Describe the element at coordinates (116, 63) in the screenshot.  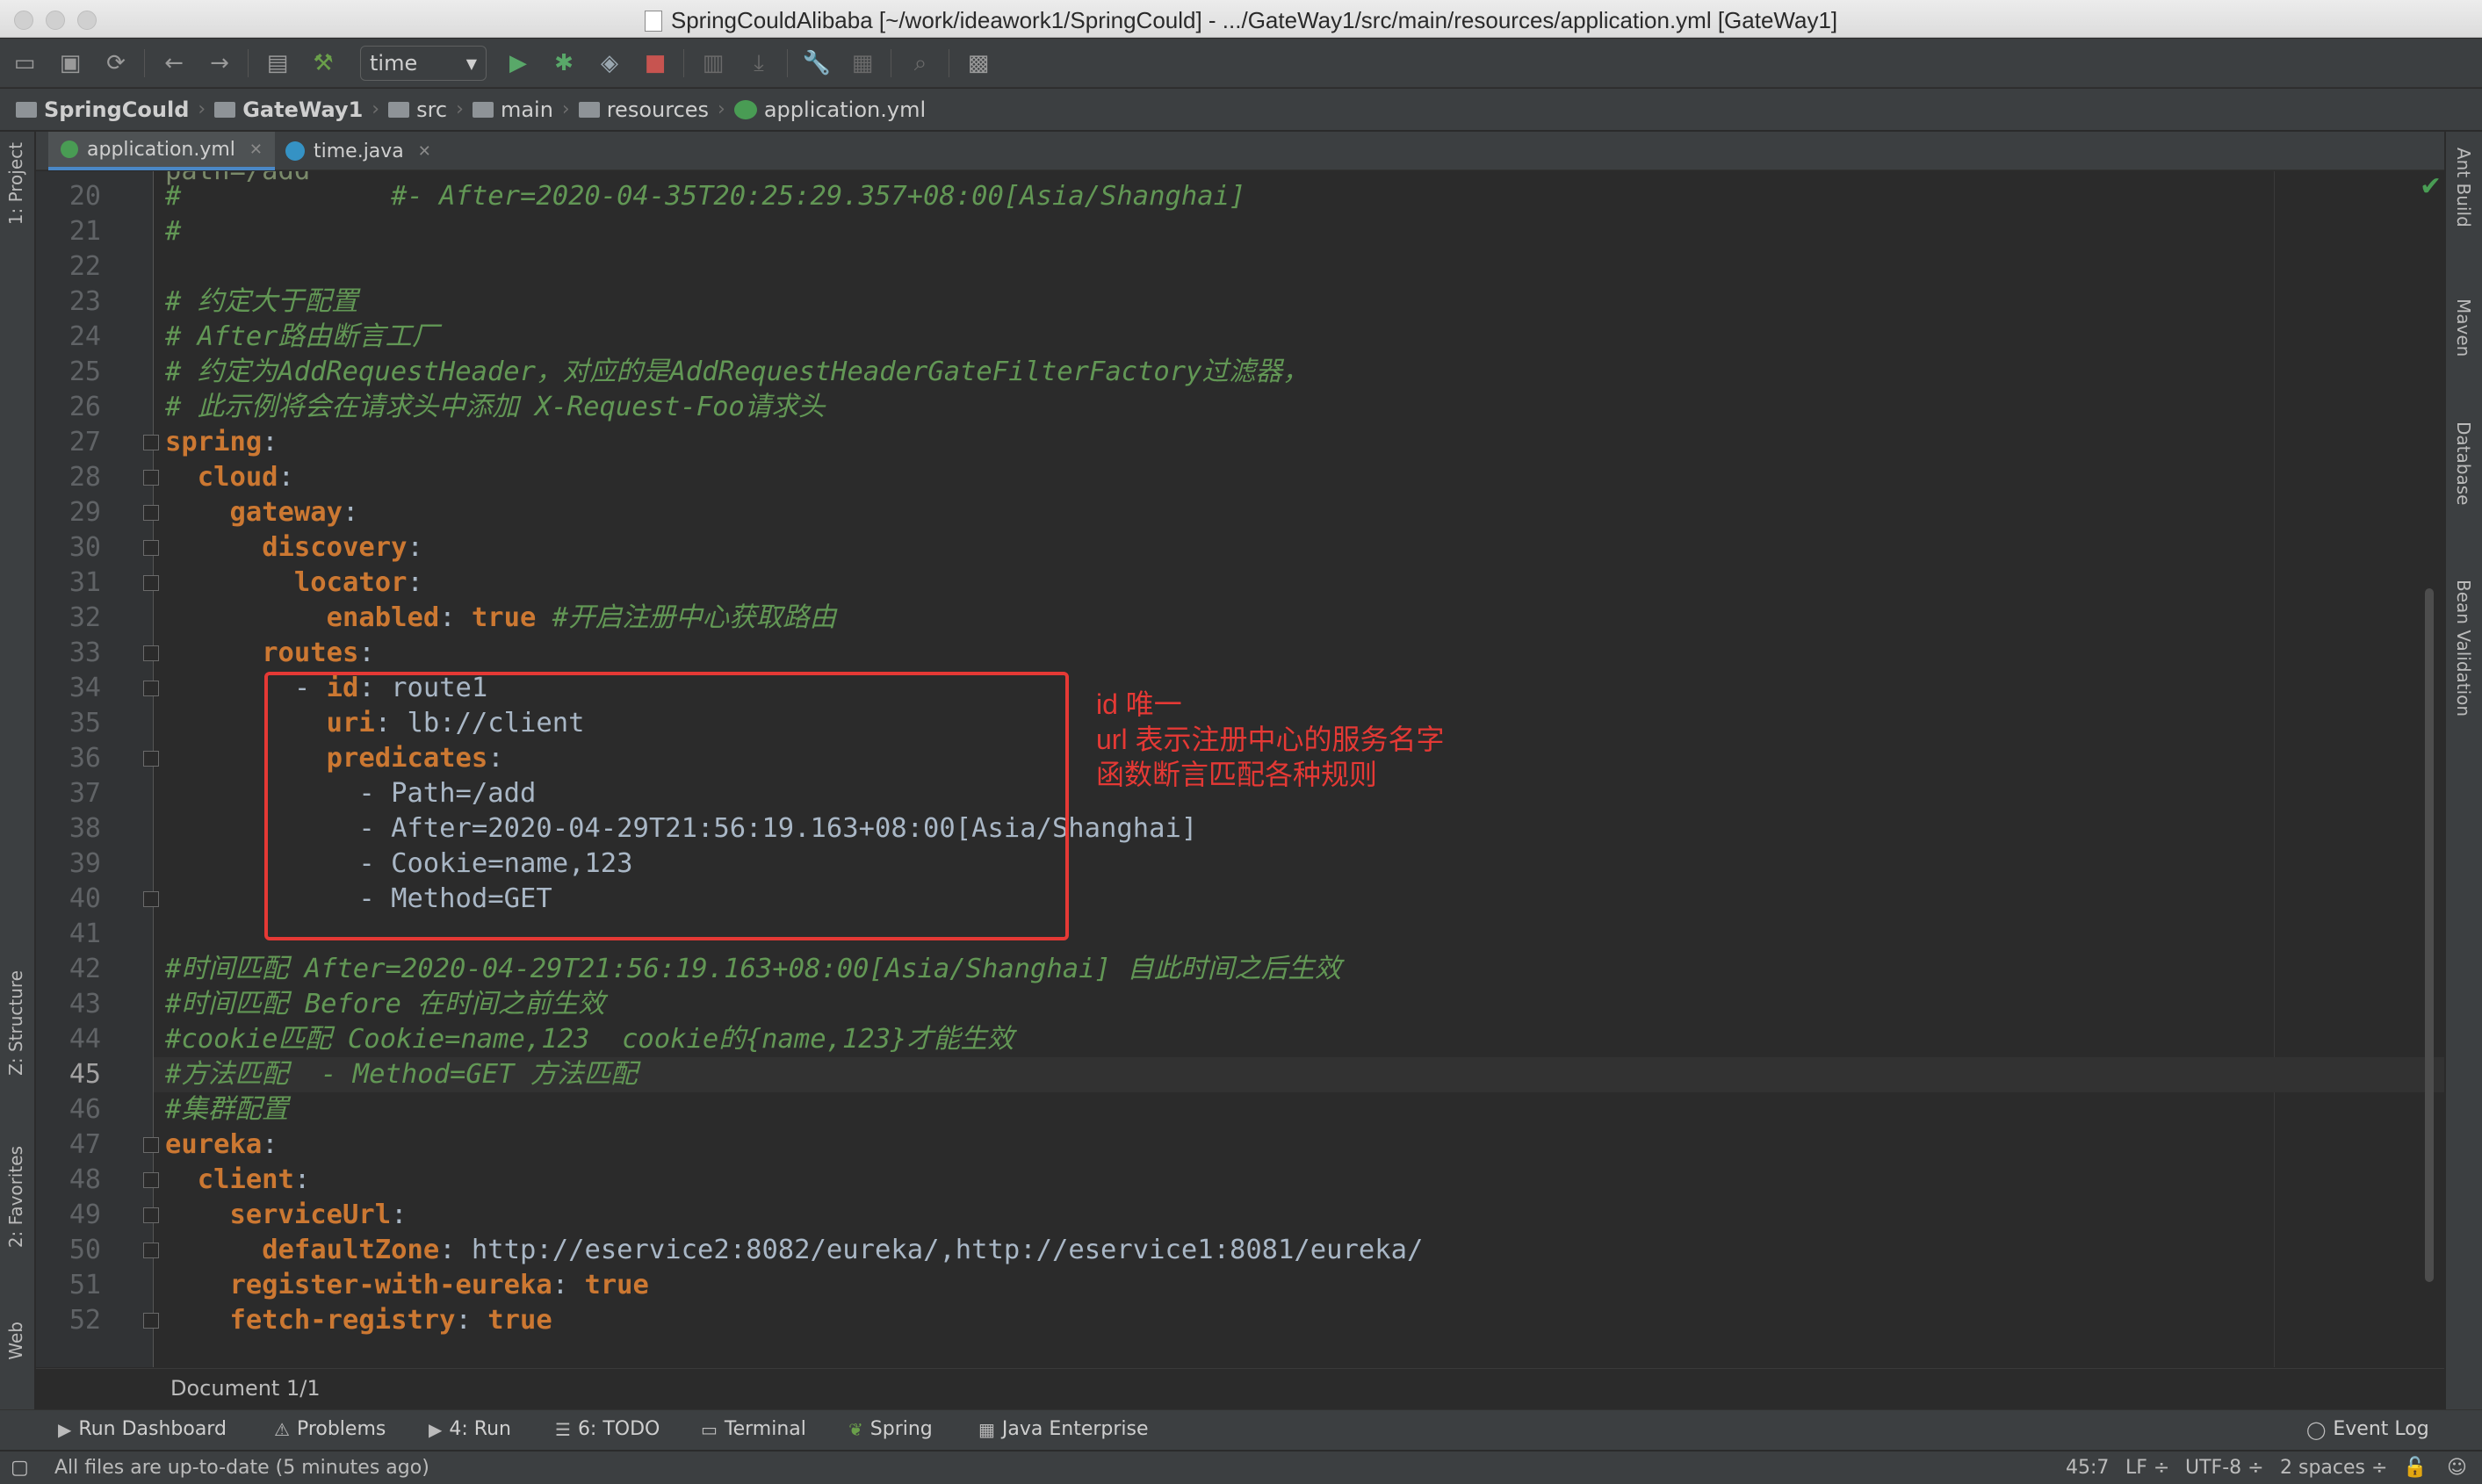
I see `sync-icon: ⟳` at that location.